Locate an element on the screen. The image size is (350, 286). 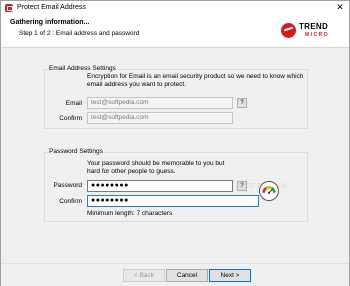
back-button: < Back is located at coordinates (144, 275).